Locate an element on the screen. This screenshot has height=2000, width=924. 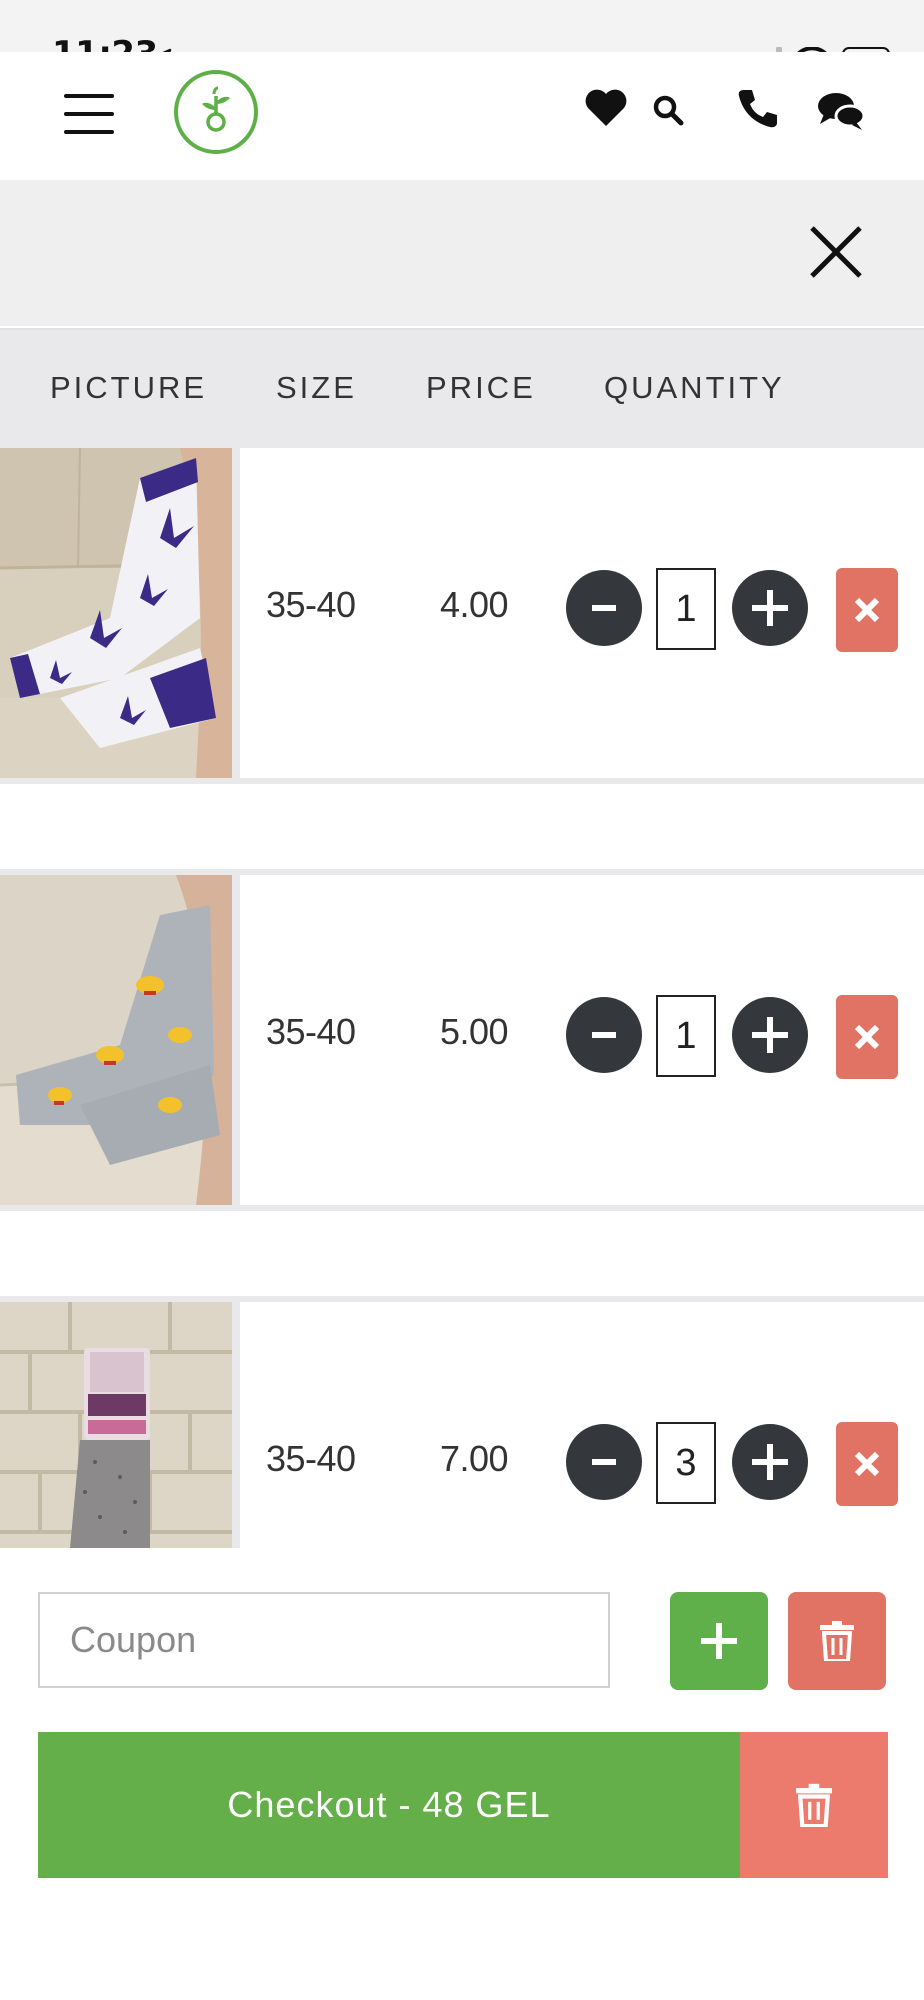
cart-table-header: PICTURE SIZE PRICE QUANTITY is located at coordinates (462, 389).